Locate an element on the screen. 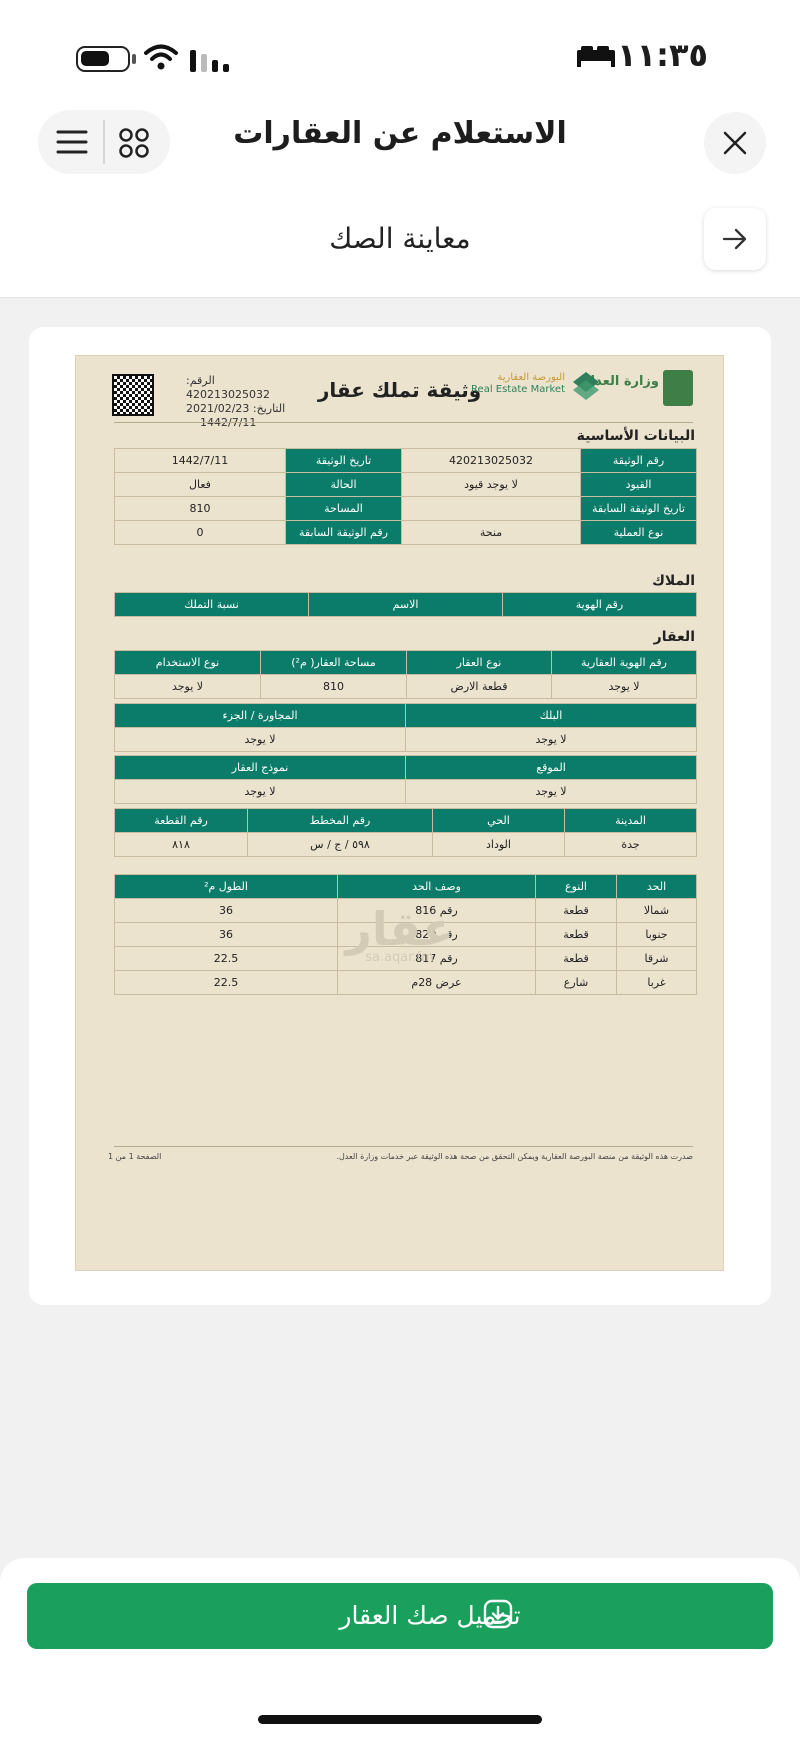 The height and width of the screenshot is (1737, 800). download-icon is located at coordinates (498, 1614).